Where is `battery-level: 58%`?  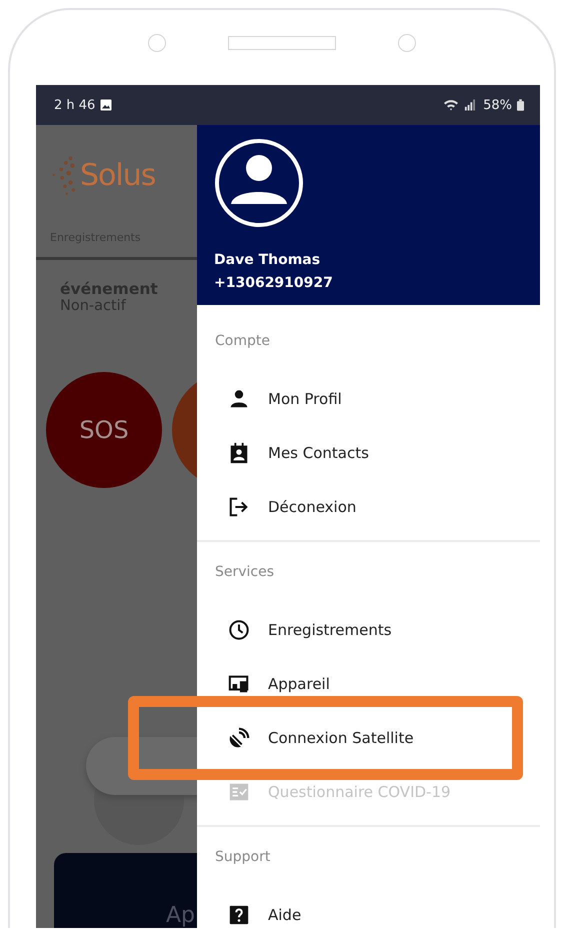
battery-level: 58% is located at coordinates (497, 105).